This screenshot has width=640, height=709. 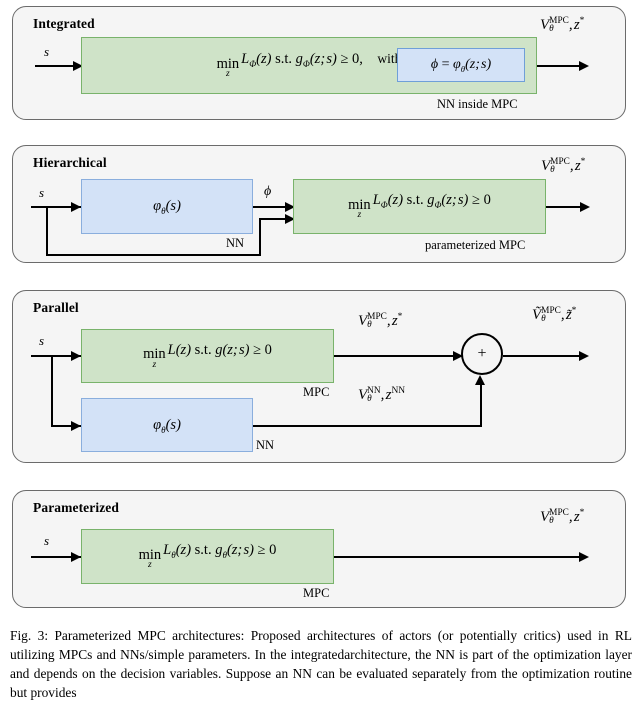 I want to click on mpc-formula-parallel: min z L(z) s.t. g(z; s) ≥ 0, so click(x=207, y=355).